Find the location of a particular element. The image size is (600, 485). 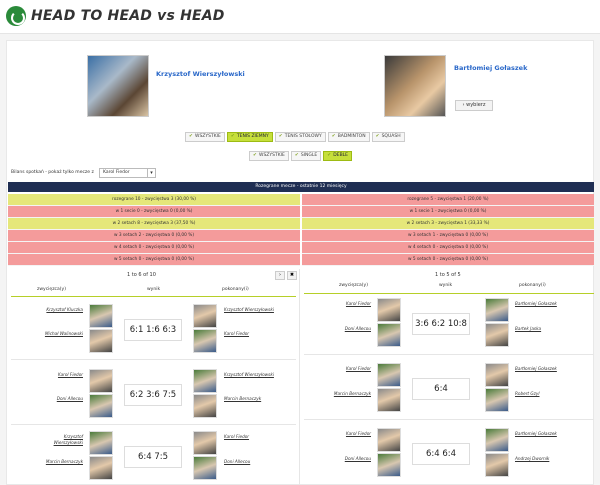

stat-row: rozegrane 10 - zwycięstwa 3 (30,00 %) is located at coordinates (154, 200).